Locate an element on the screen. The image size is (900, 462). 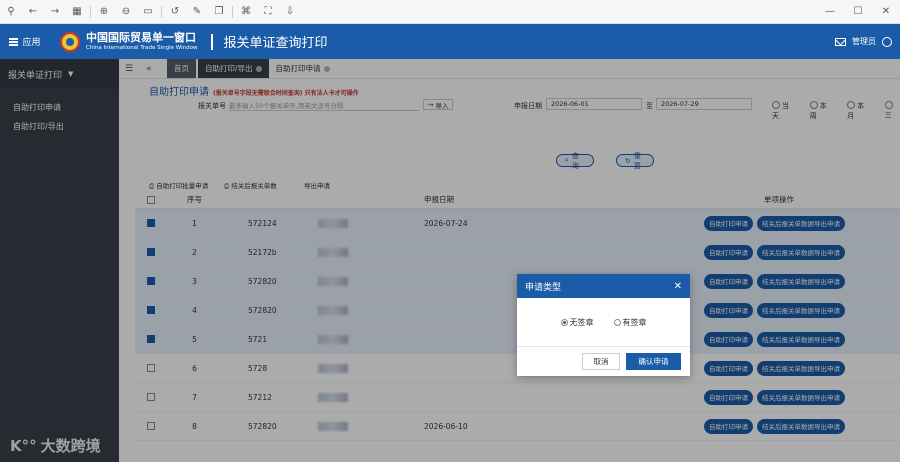
dialog-body: 无签章 有签章 is located at coordinates (603, 322).